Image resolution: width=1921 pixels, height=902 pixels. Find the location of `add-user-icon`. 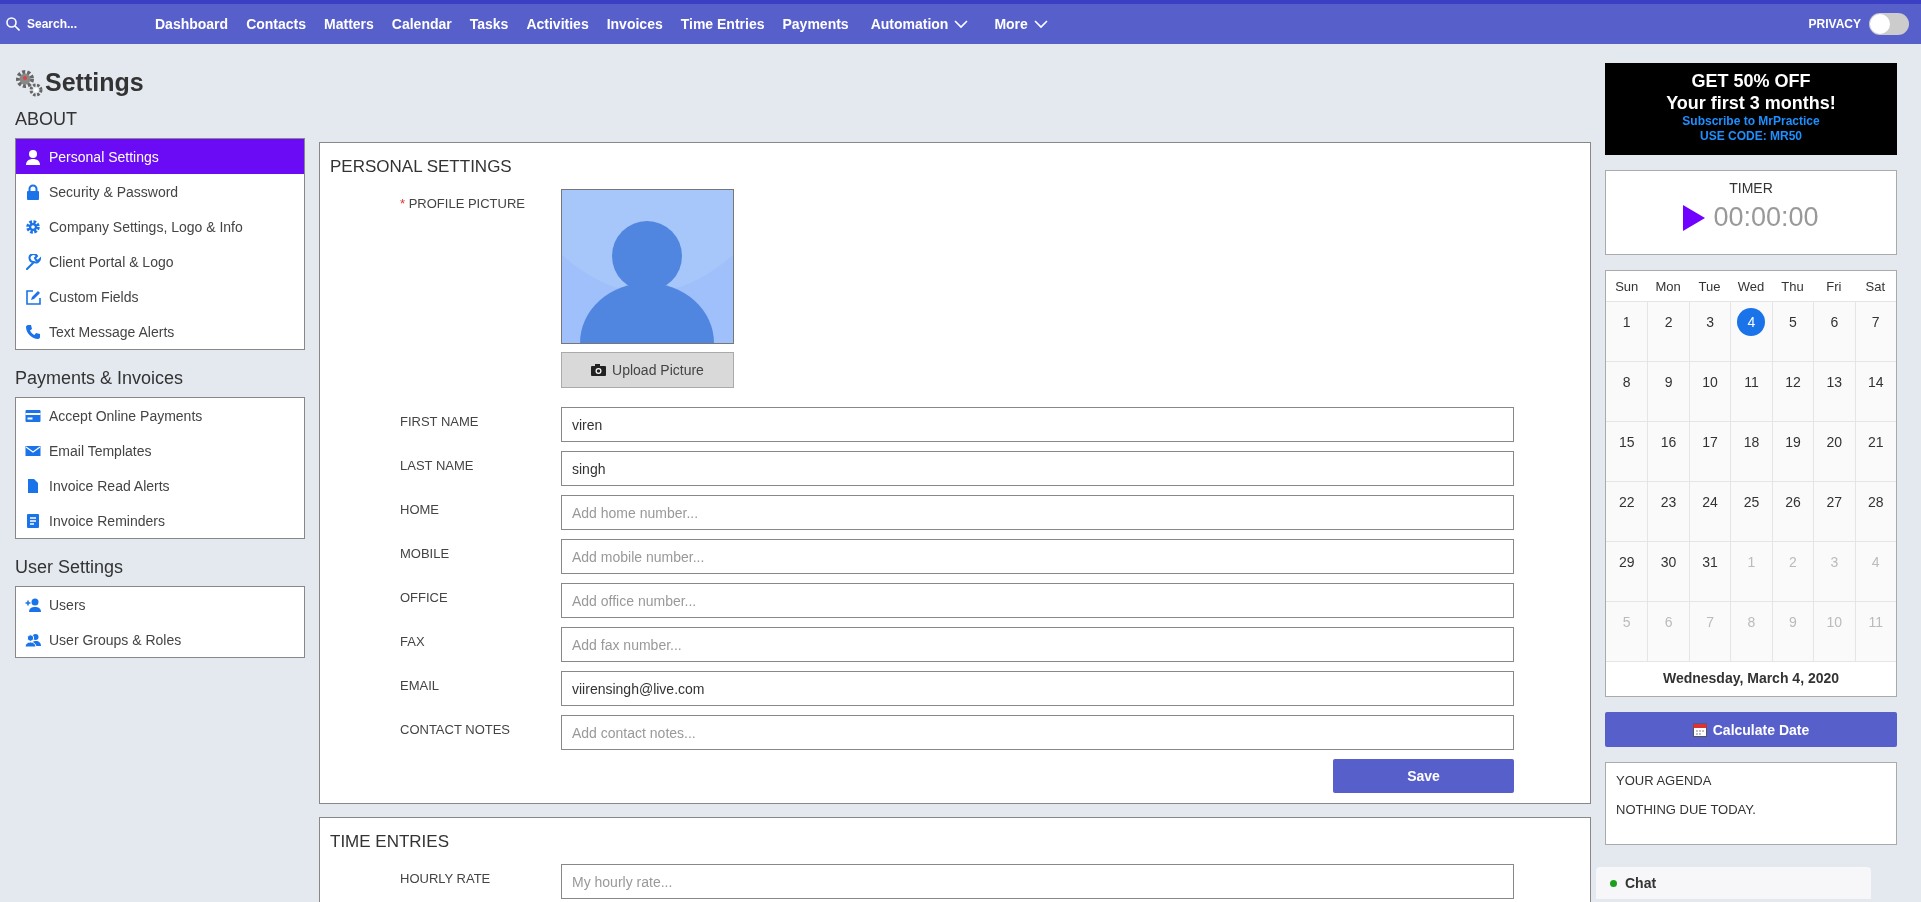

add-user-icon is located at coordinates (33, 604).